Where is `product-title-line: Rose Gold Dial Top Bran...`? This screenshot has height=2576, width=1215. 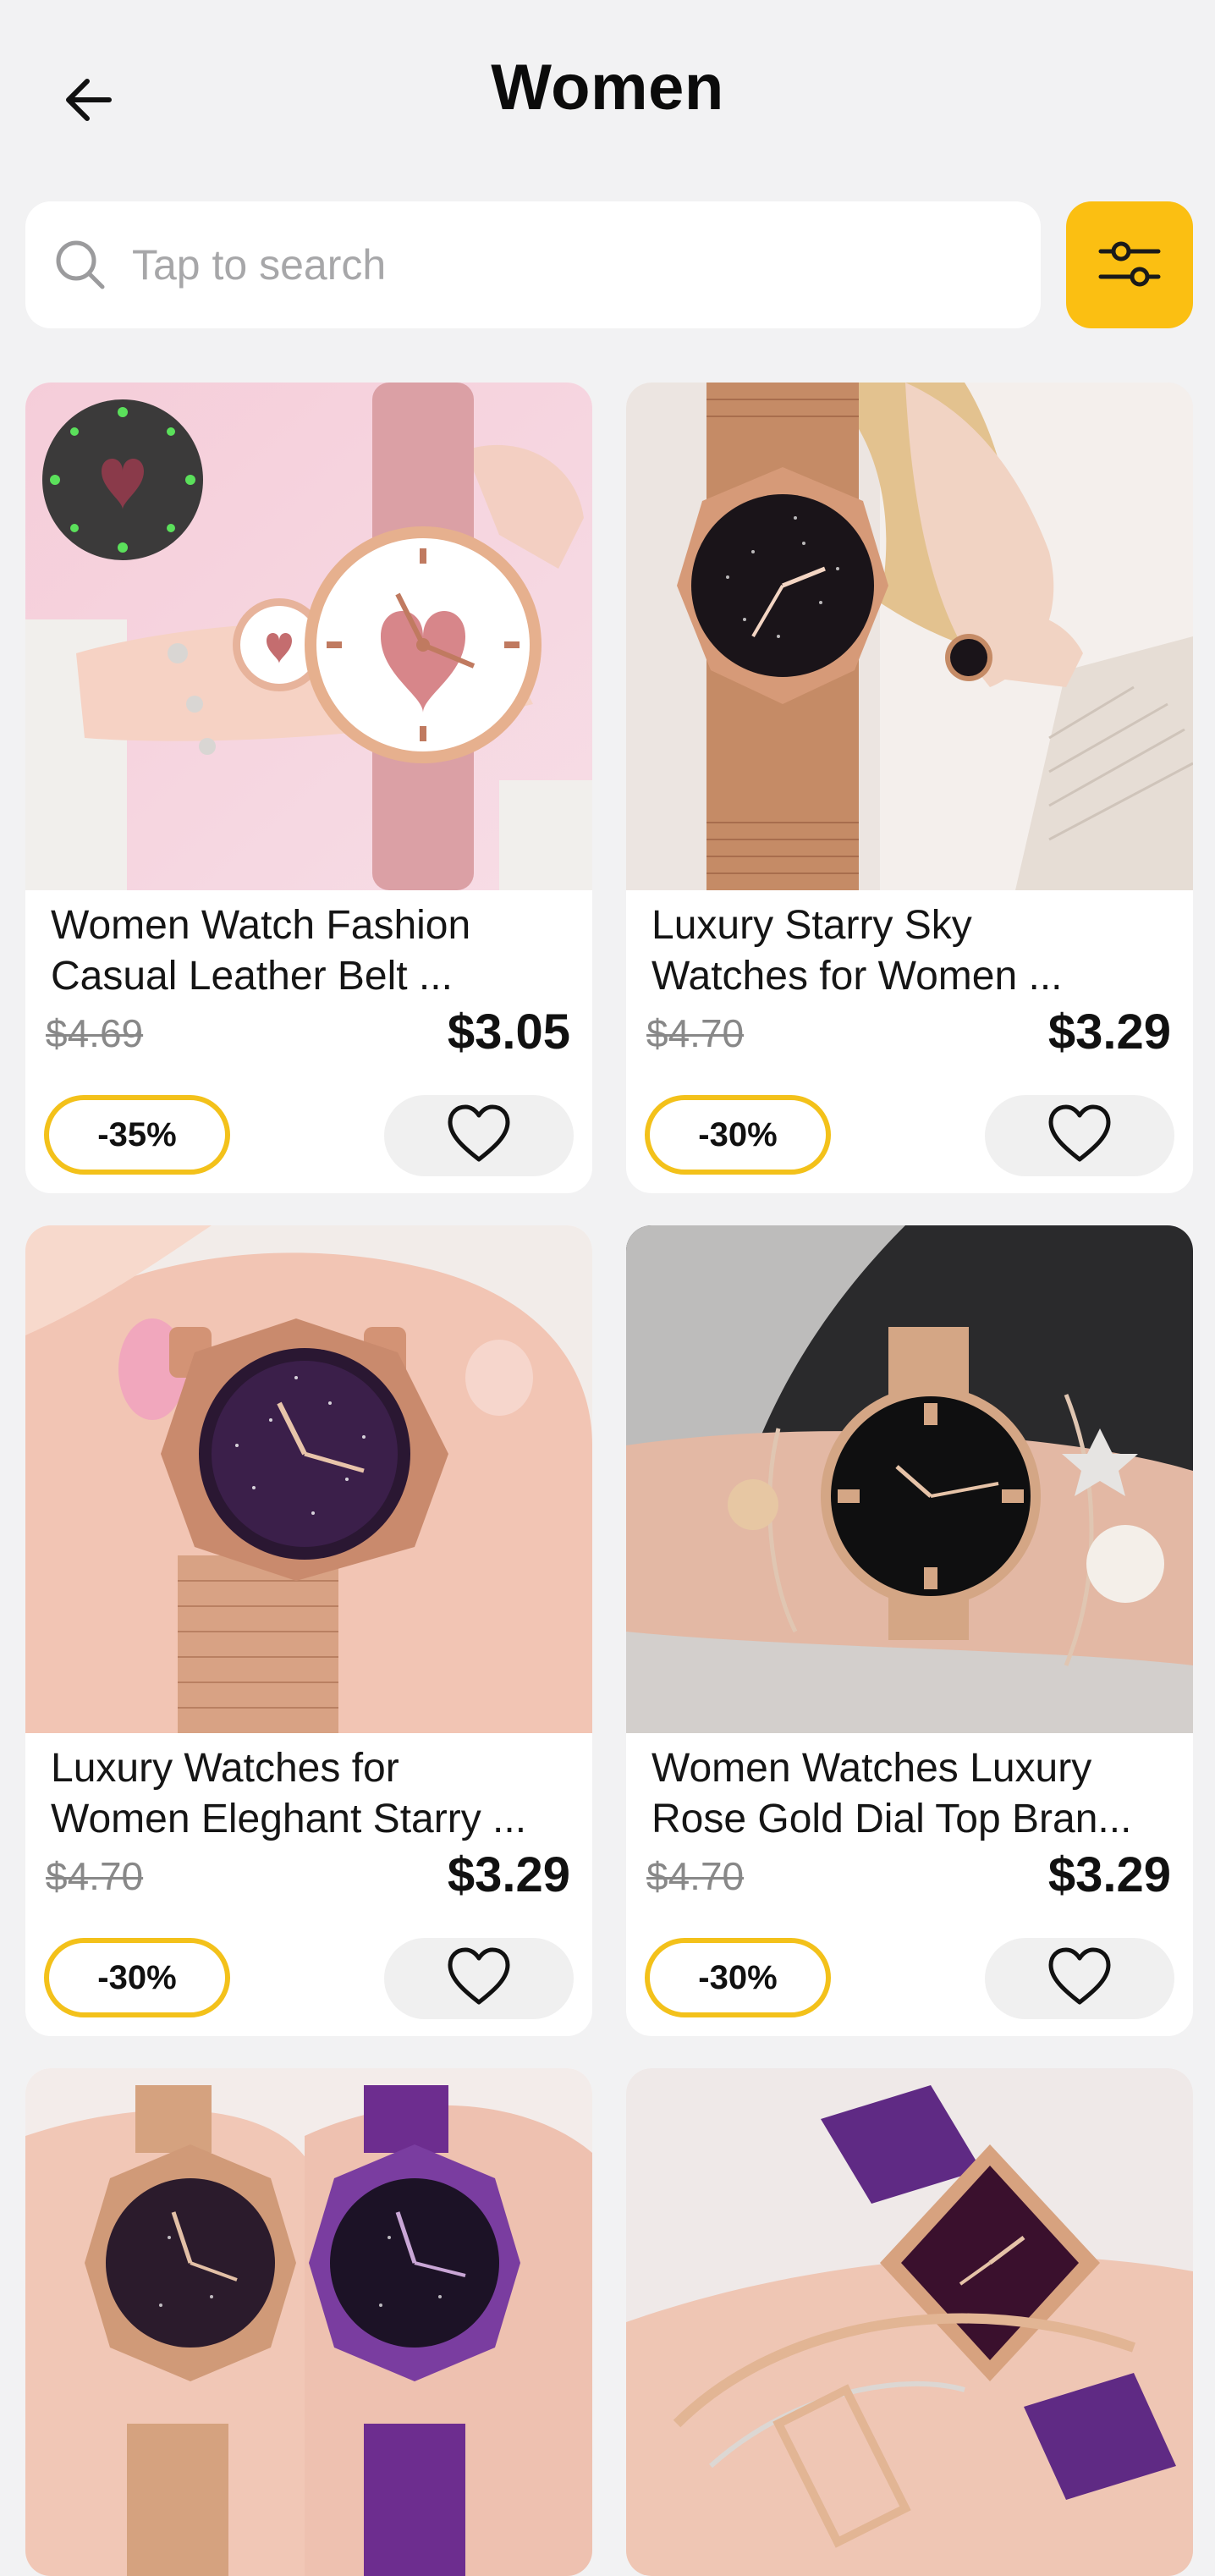
product-title-line: Rose Gold Dial Top Bran... is located at coordinates (891, 1819).